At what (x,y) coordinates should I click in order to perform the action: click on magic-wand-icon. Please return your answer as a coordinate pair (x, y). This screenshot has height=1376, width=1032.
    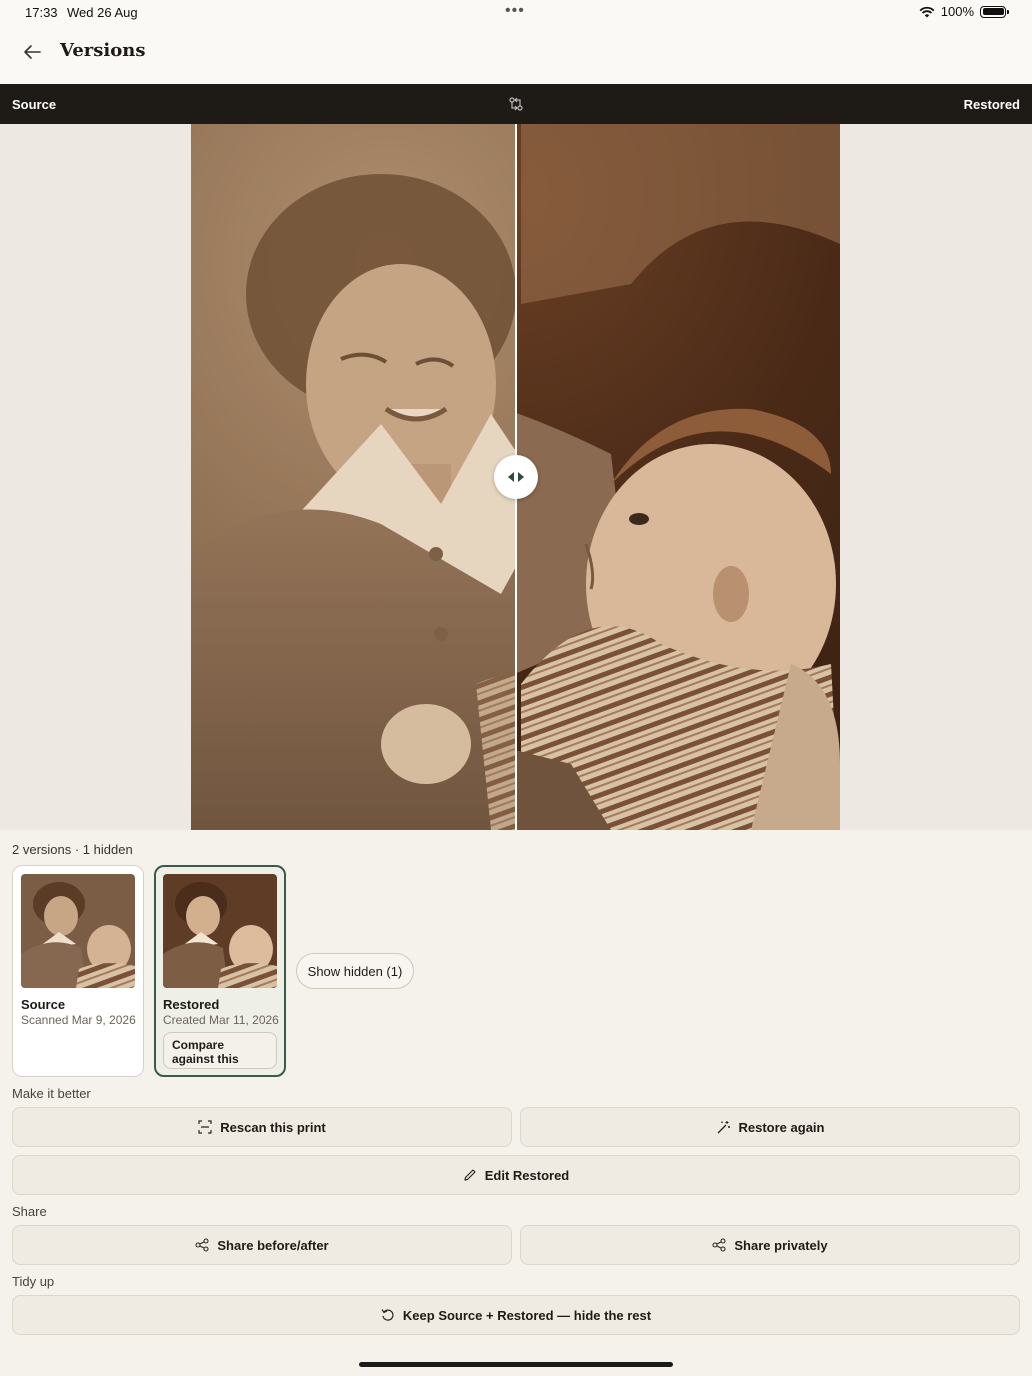
    Looking at the image, I should click on (723, 1126).